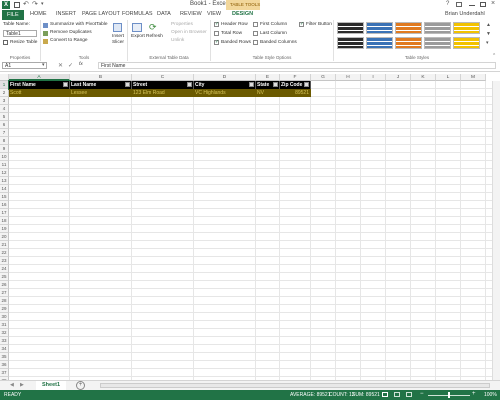  I want to click on chevron-down-icon: ▾, so click(42, 4).